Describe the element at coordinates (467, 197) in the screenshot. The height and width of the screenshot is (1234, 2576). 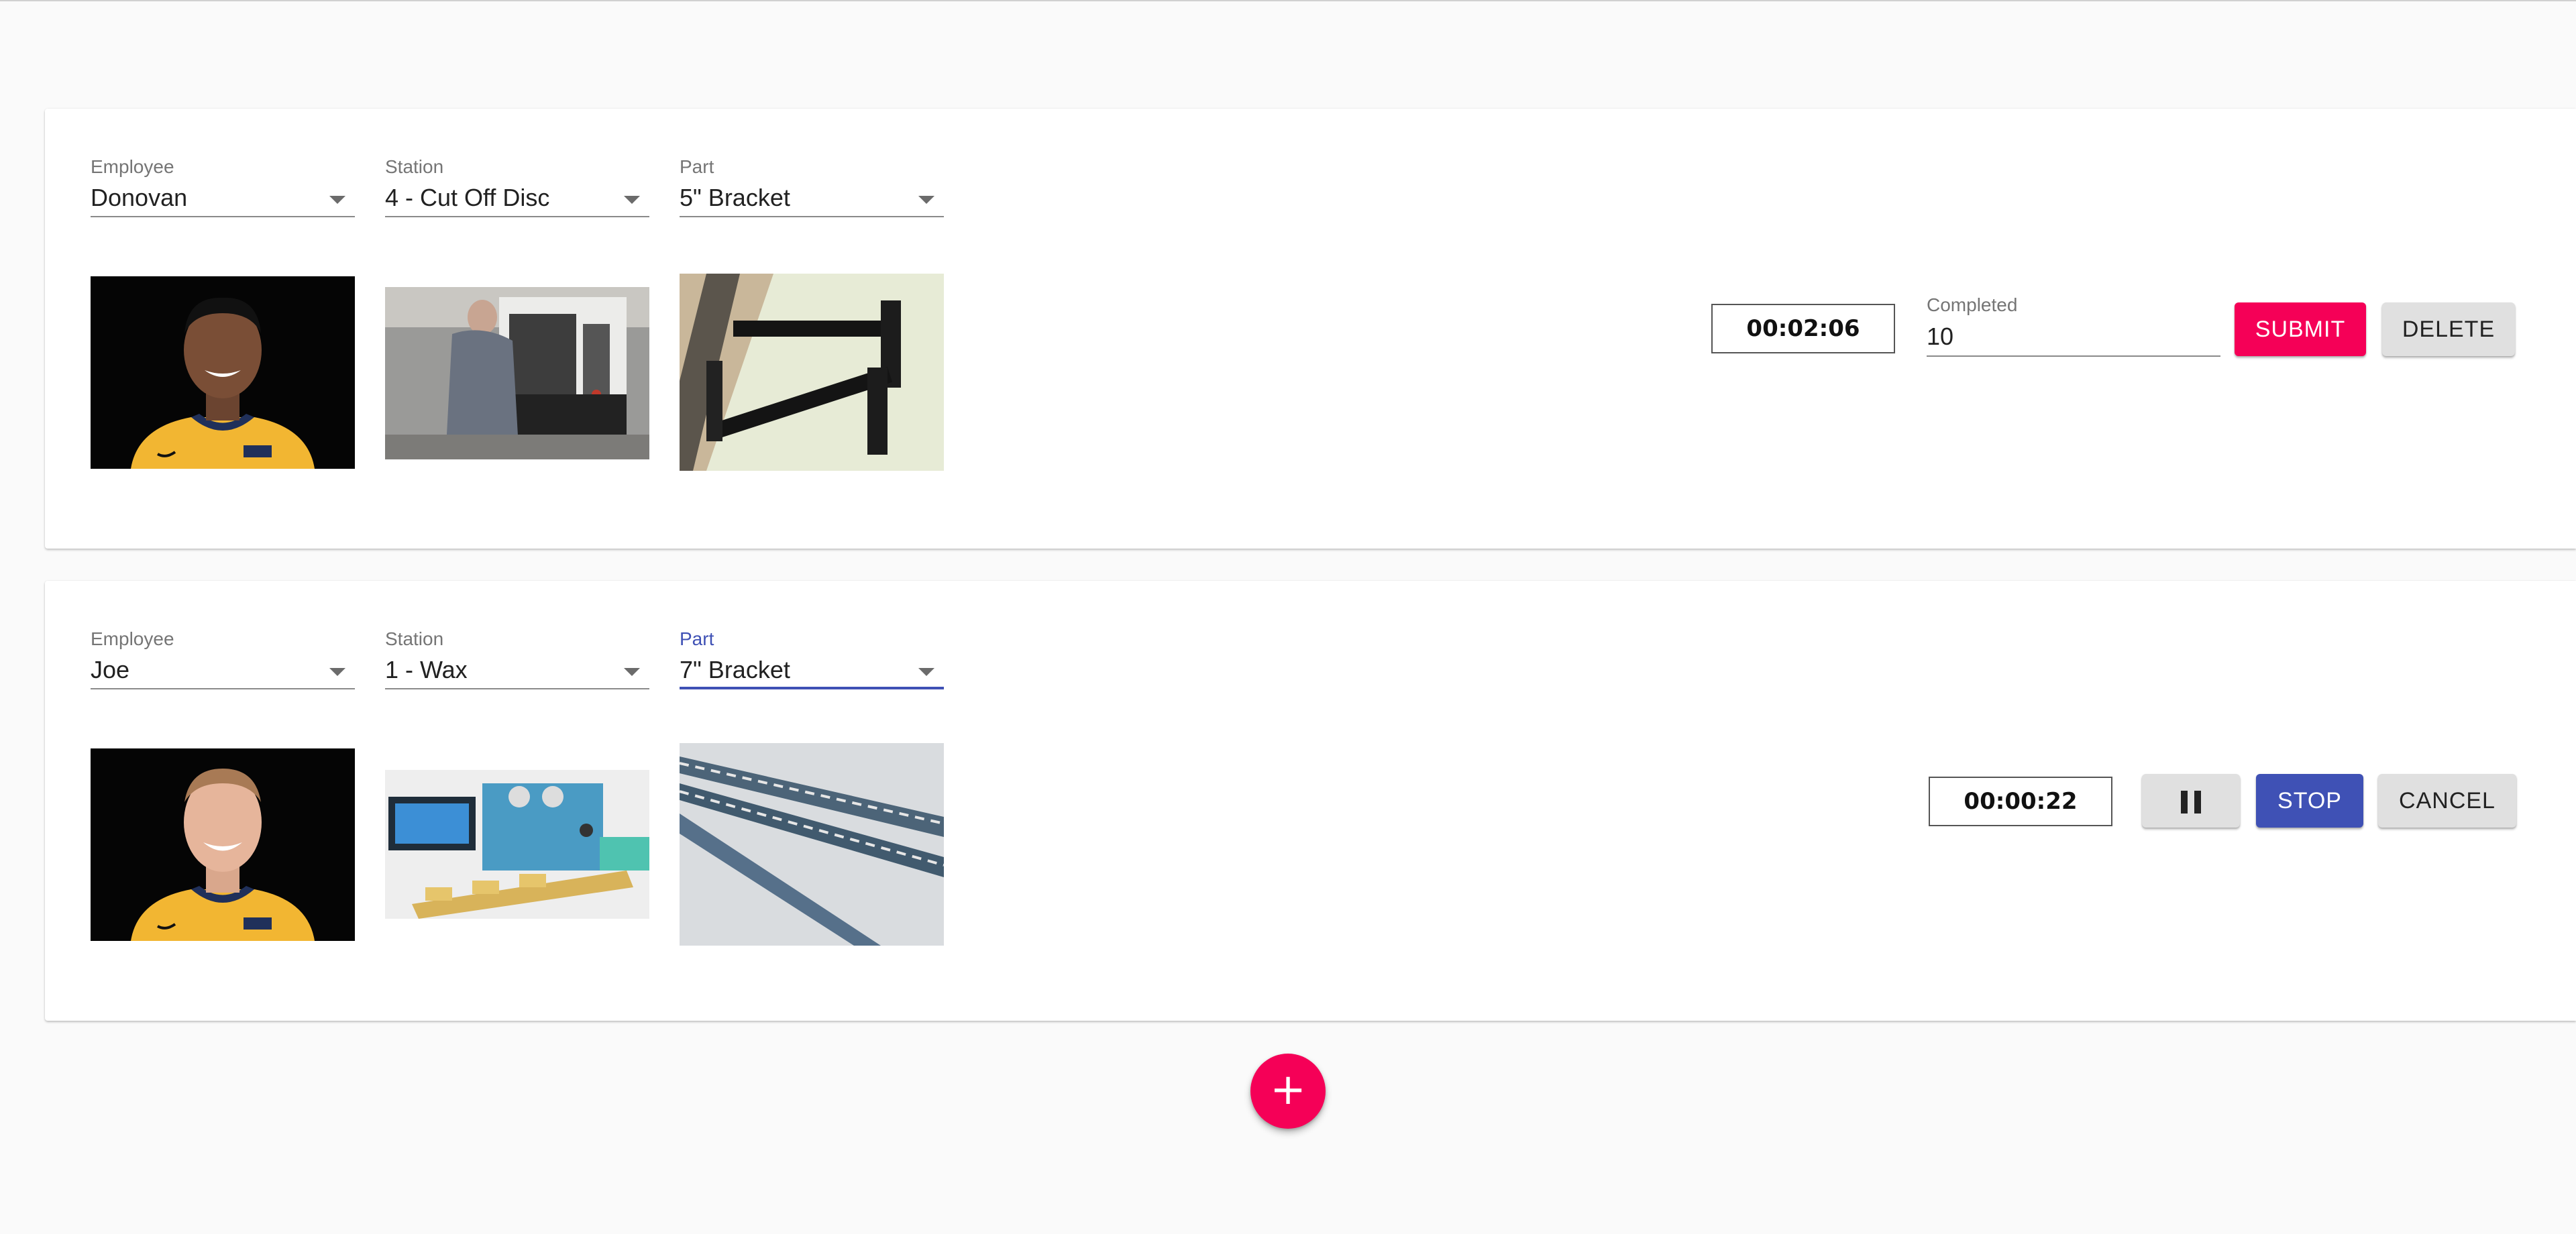
I see `station-selected: 4 - Cut Off Disc` at that location.